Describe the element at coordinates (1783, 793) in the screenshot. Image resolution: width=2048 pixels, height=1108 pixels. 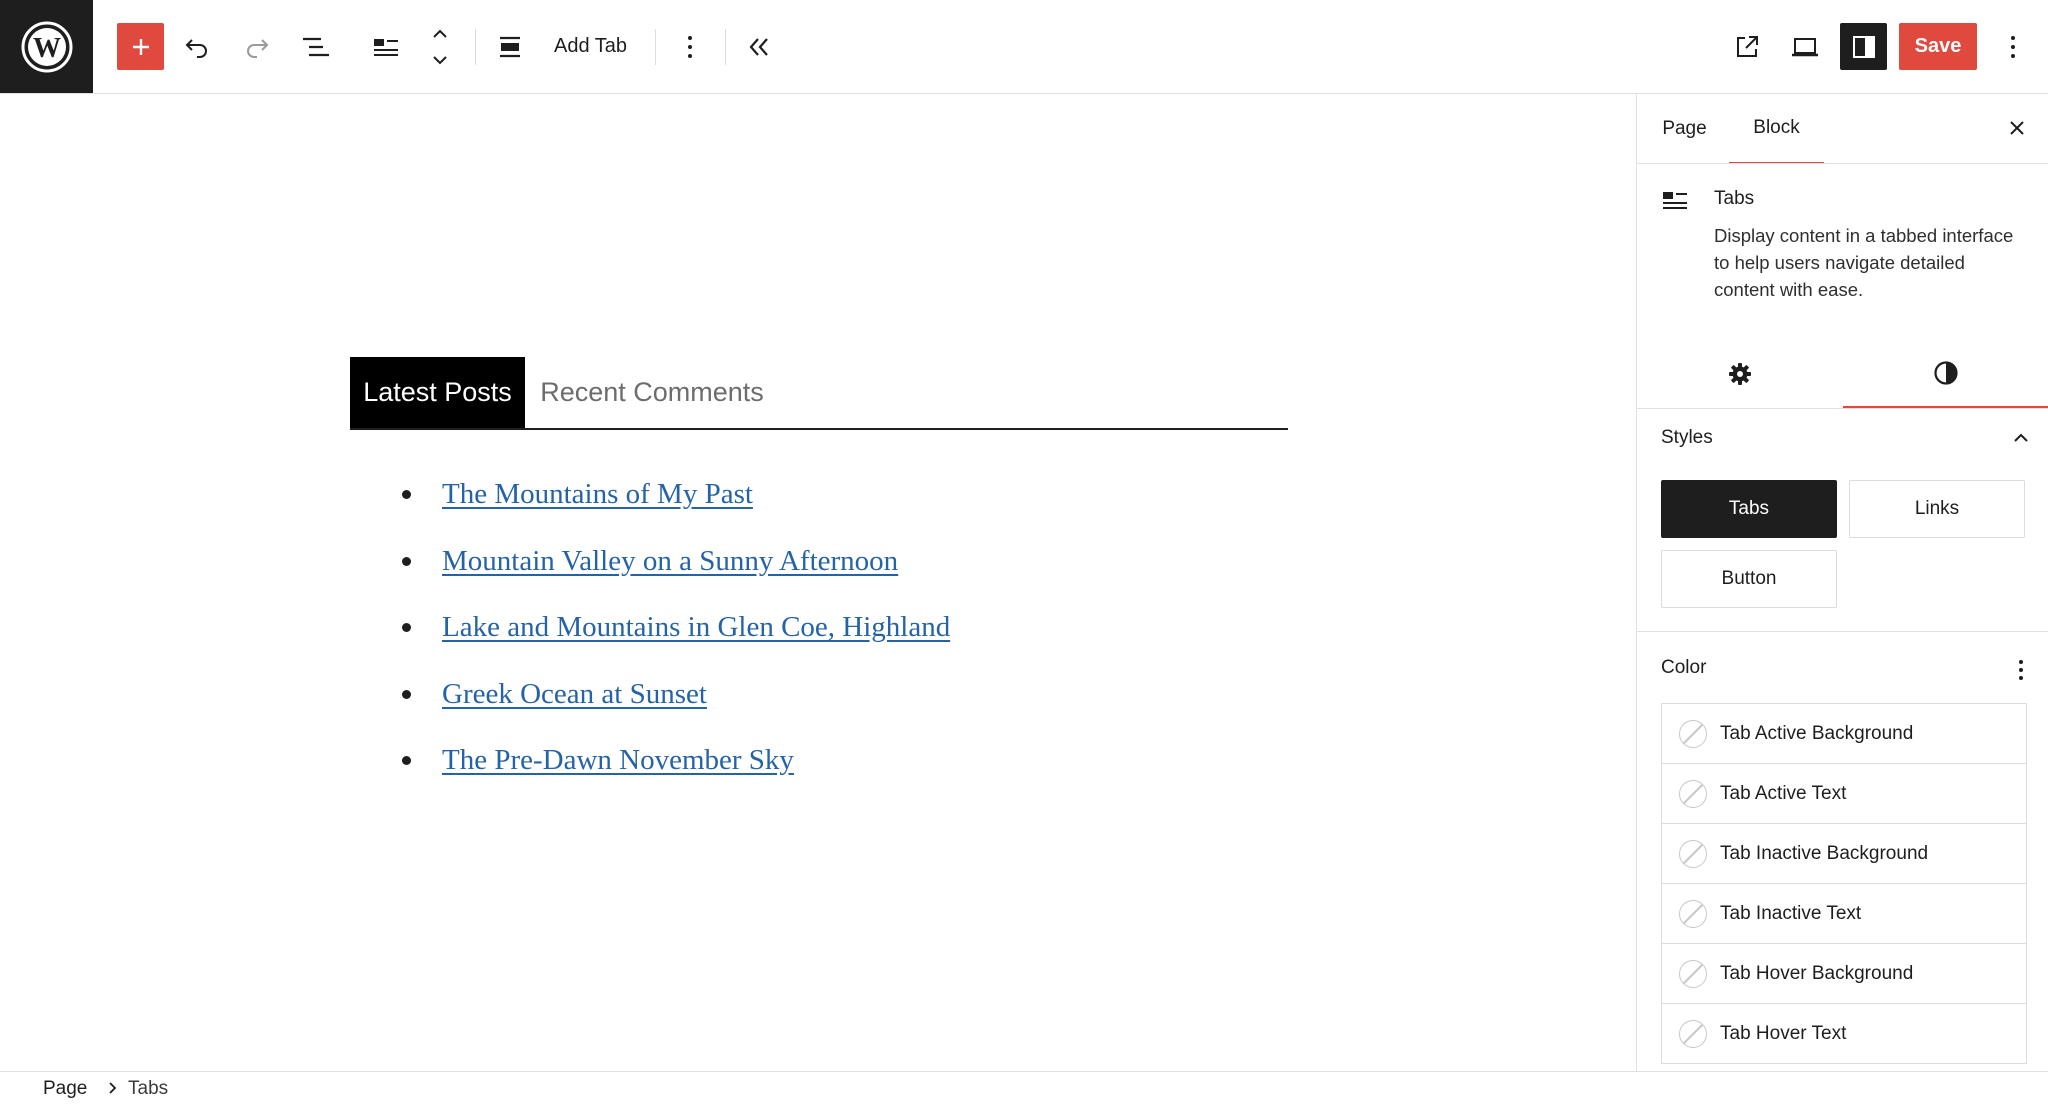
I see `color-setting-label: Tab Active Text` at that location.